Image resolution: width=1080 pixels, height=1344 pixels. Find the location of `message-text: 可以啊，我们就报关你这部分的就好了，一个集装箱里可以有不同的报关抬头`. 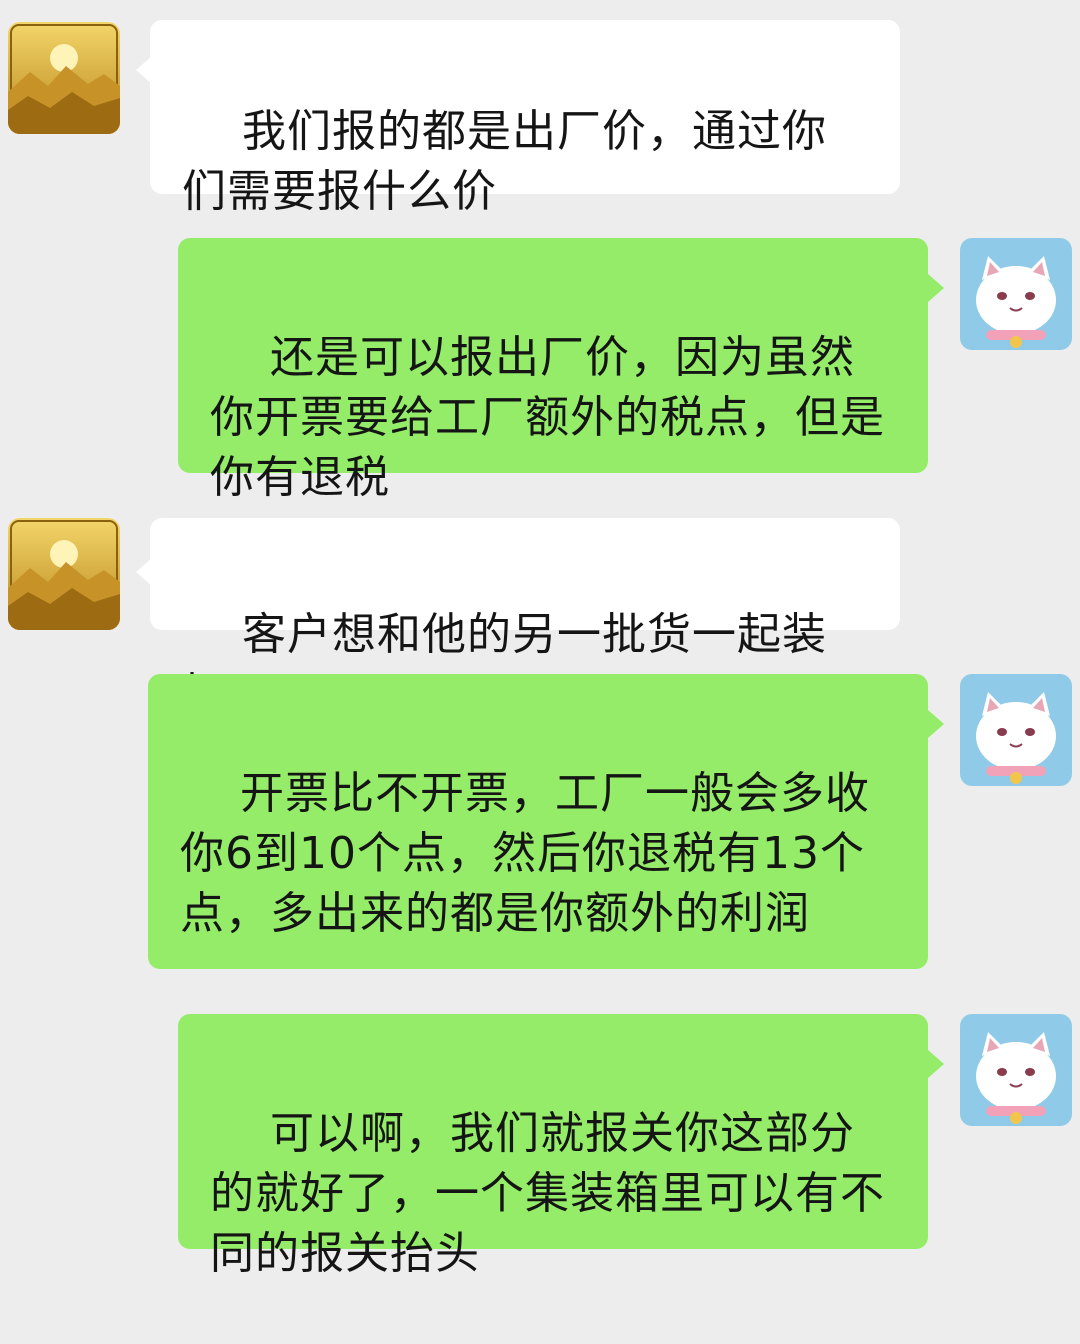

message-text: 可以啊，我们就报关你这部分的就好了，一个集装箱里可以有不同的报关抬头 is located at coordinates (547, 1193).